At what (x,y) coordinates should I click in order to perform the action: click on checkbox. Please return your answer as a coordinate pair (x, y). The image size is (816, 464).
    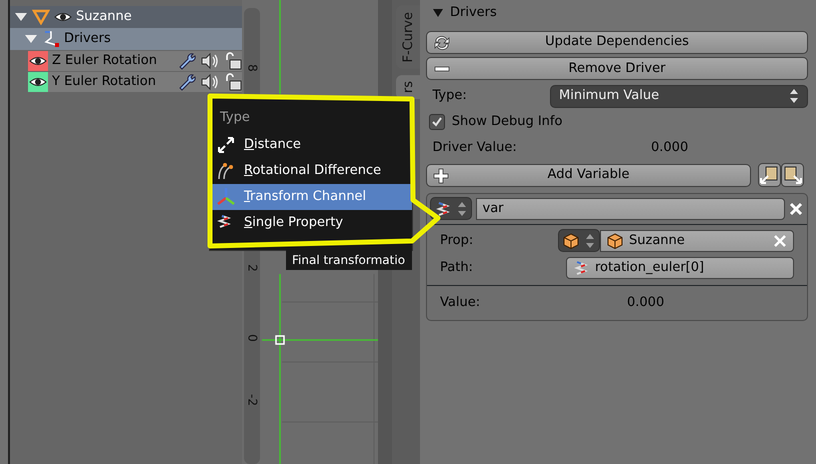
    Looking at the image, I should click on (437, 122).